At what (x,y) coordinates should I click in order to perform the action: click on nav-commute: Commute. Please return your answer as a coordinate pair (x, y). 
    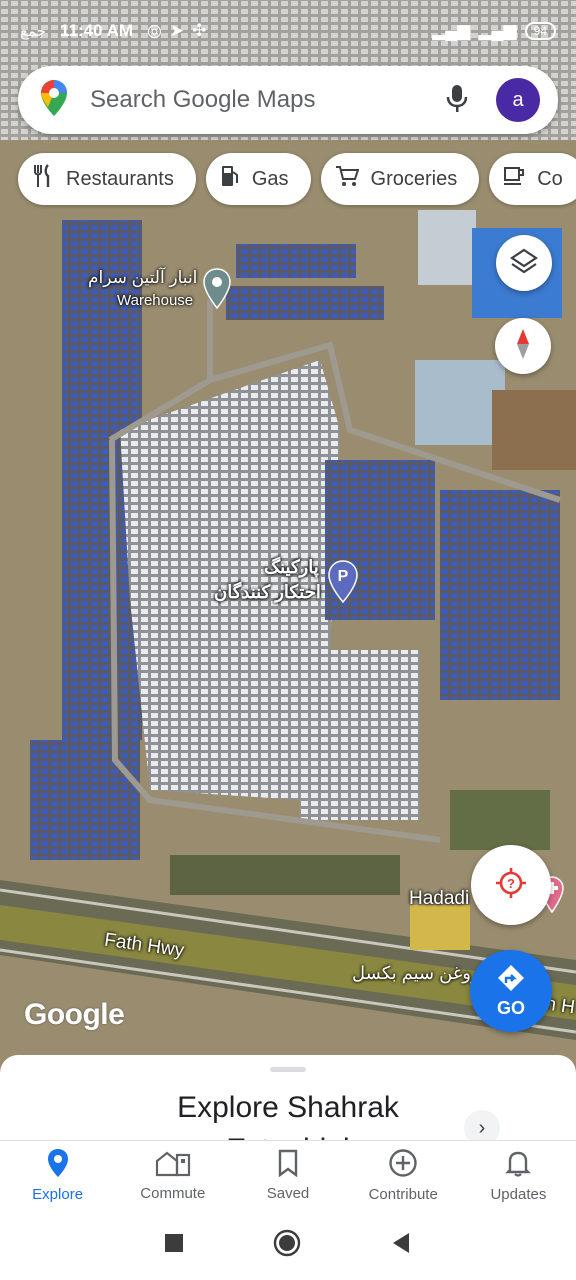
    Looking at the image, I should click on (172, 1175).